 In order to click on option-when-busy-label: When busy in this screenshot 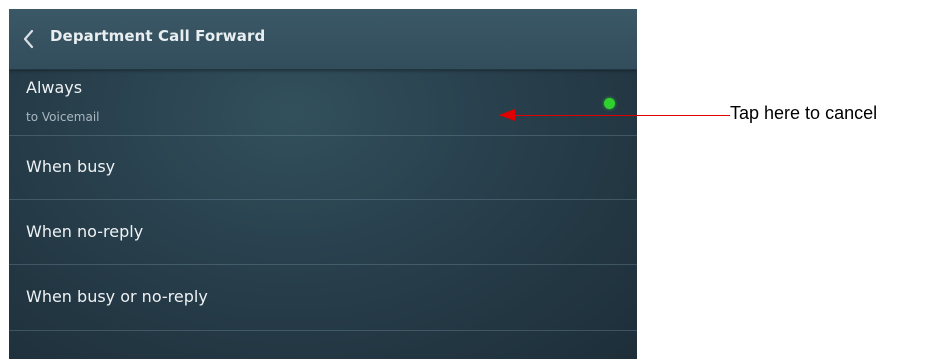, I will do `click(71, 166)`.